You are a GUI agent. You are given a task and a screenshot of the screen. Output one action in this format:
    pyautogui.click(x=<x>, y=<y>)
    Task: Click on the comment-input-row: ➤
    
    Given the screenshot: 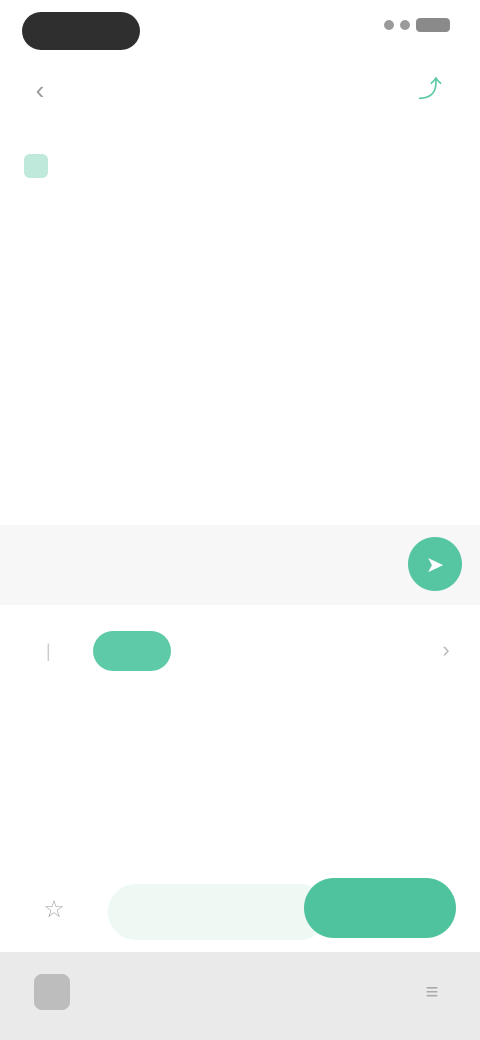 What is the action you would take?
    pyautogui.click(x=240, y=565)
    